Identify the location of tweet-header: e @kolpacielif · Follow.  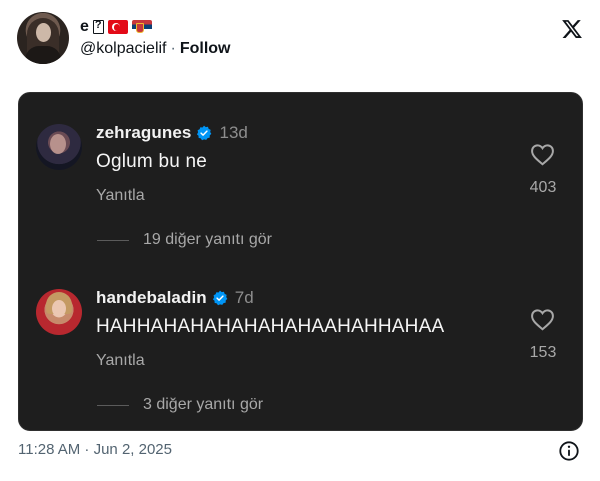
(300, 40).